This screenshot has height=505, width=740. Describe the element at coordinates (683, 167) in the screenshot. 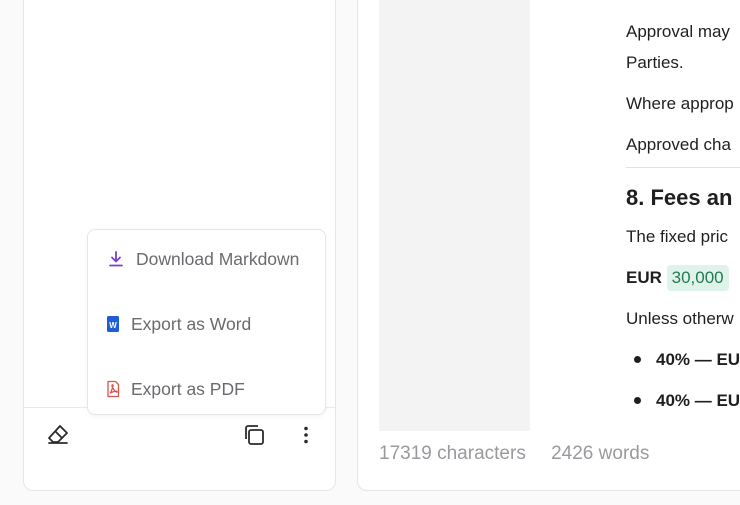

I see `section-divider` at that location.